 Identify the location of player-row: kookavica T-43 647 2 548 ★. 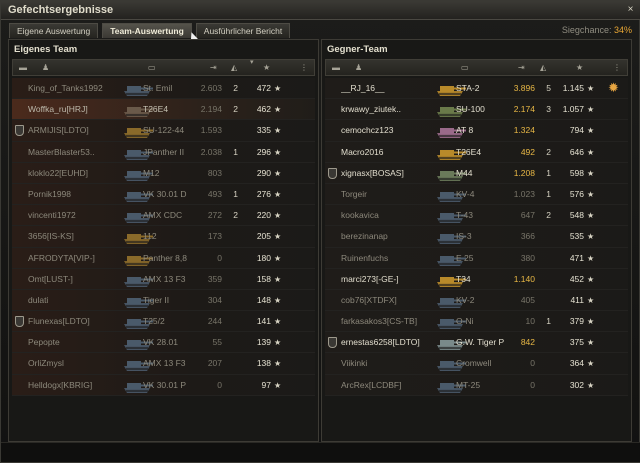
(476, 216).